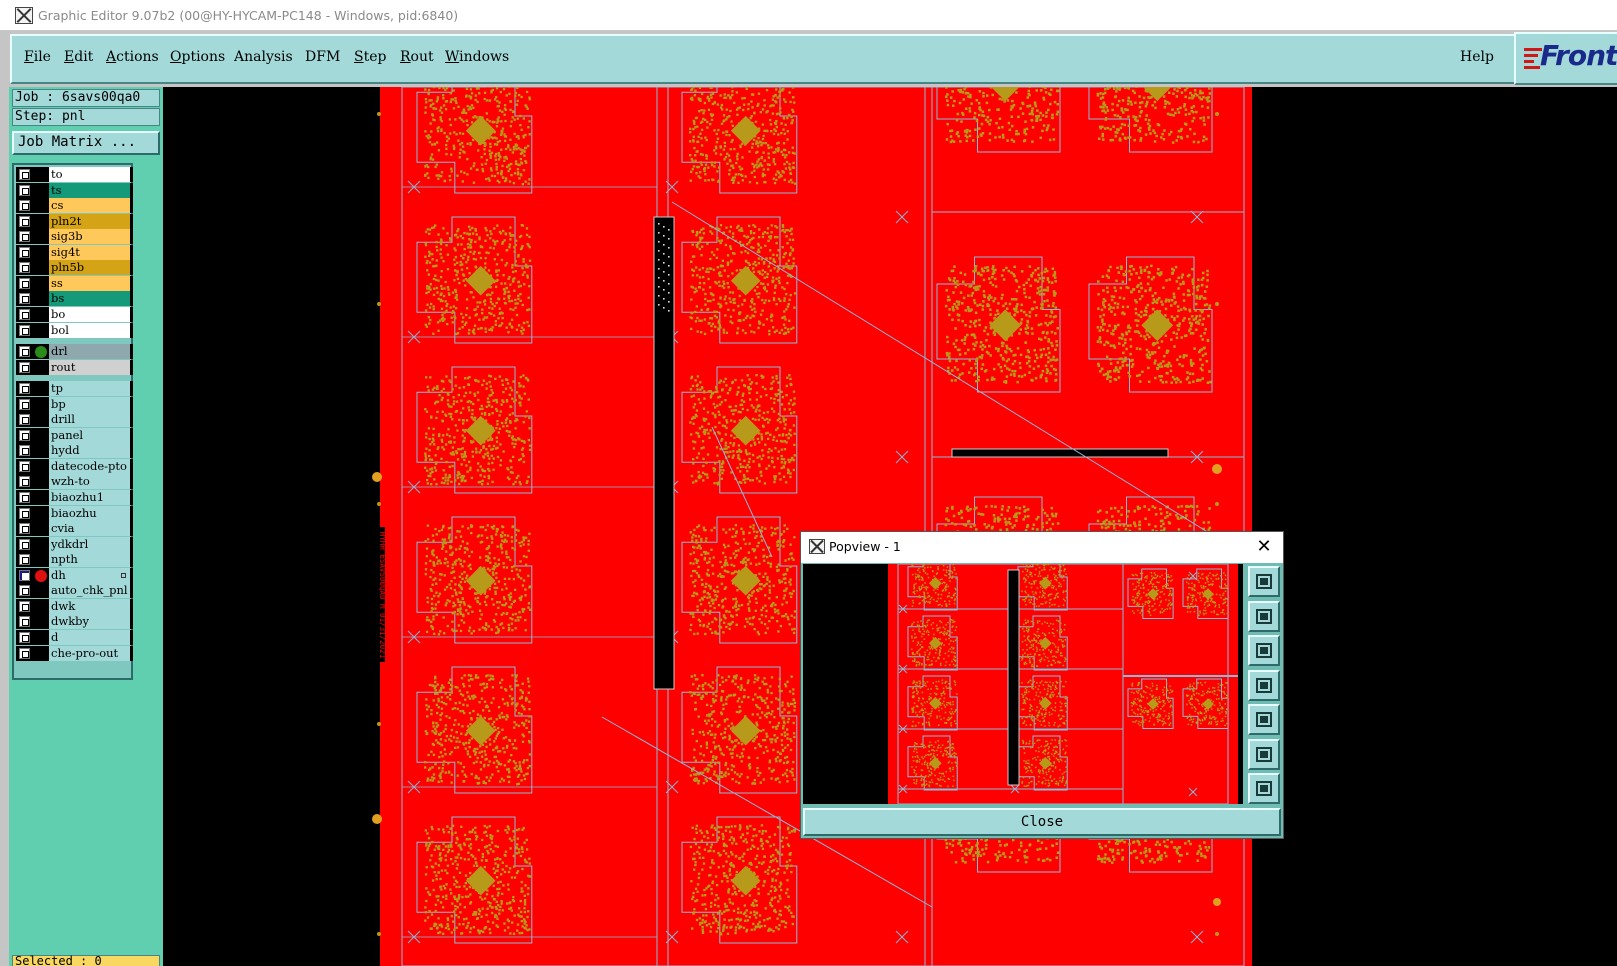 This screenshot has width=1617, height=966. What do you see at coordinates (74, 513) in the screenshot?
I see `layer-row-biaozhu: biaozhu` at bounding box center [74, 513].